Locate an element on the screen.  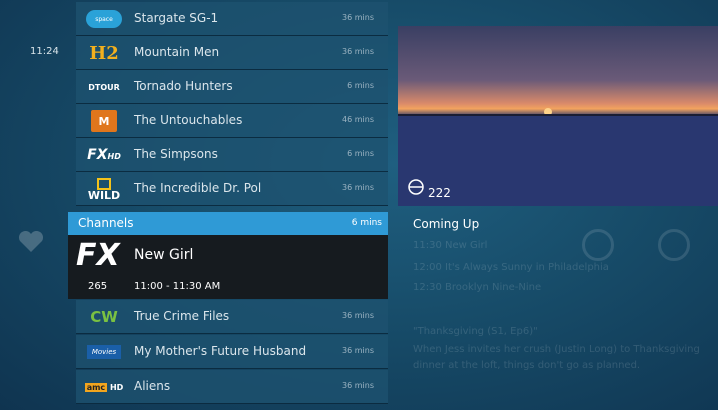
channel-logo: WILD is located at coordinates (104, 189).